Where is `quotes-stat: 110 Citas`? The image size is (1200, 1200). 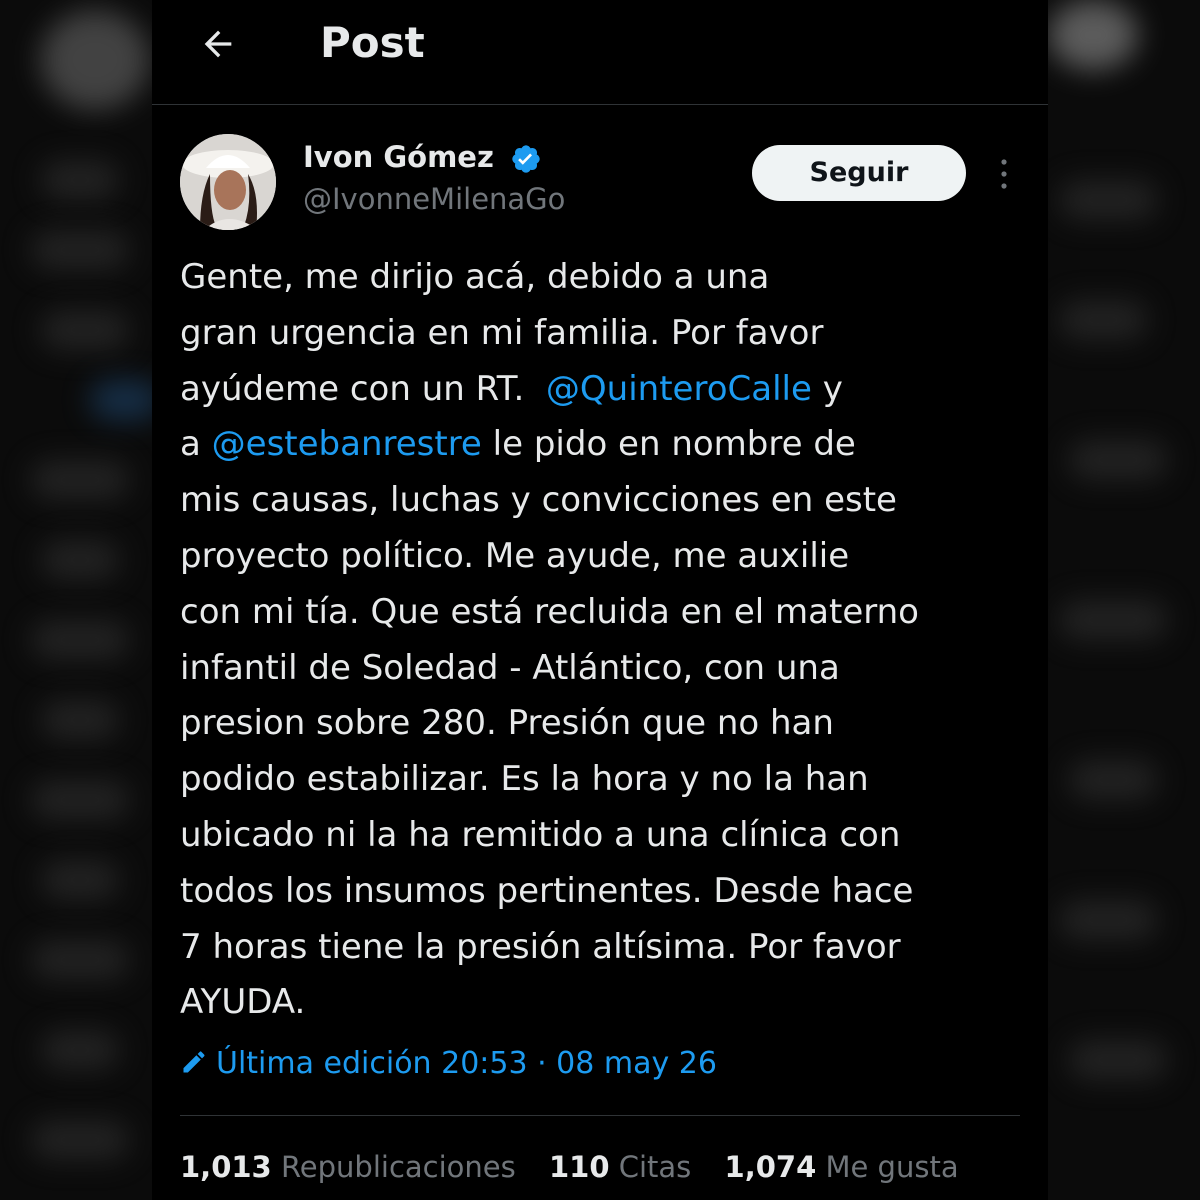
quotes-stat: 110 Citas is located at coordinates (620, 1167).